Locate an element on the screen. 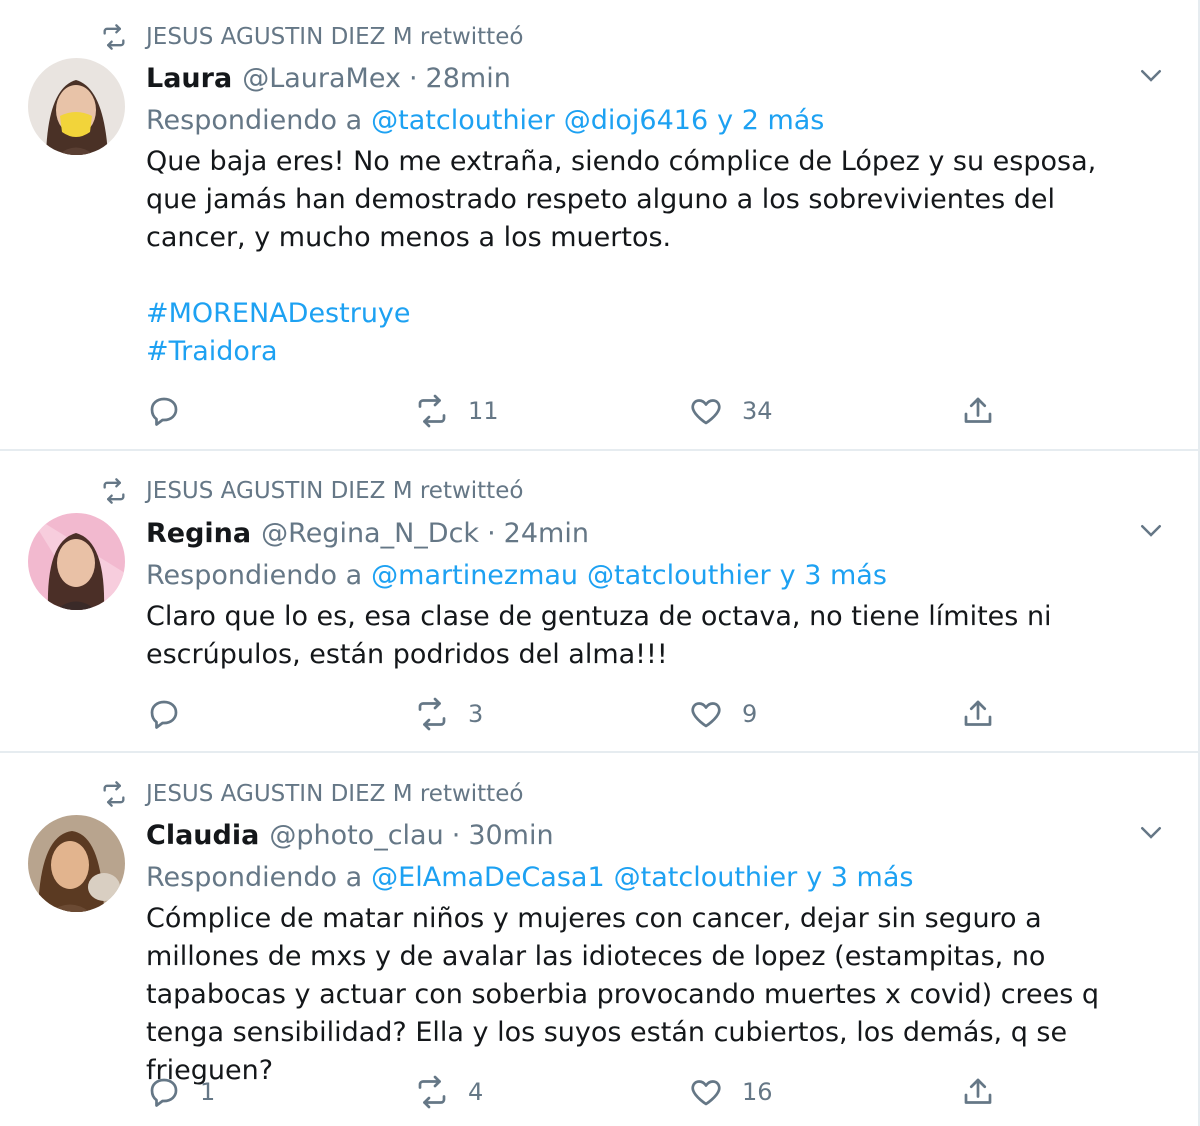 The width and height of the screenshot is (1200, 1126). author-name: Regina is located at coordinates (198, 533).